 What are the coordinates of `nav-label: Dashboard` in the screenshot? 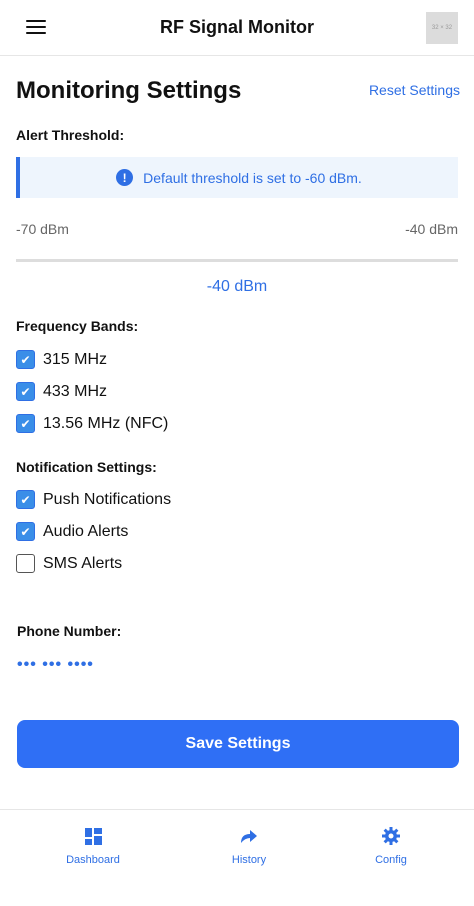 It's located at (93, 860).